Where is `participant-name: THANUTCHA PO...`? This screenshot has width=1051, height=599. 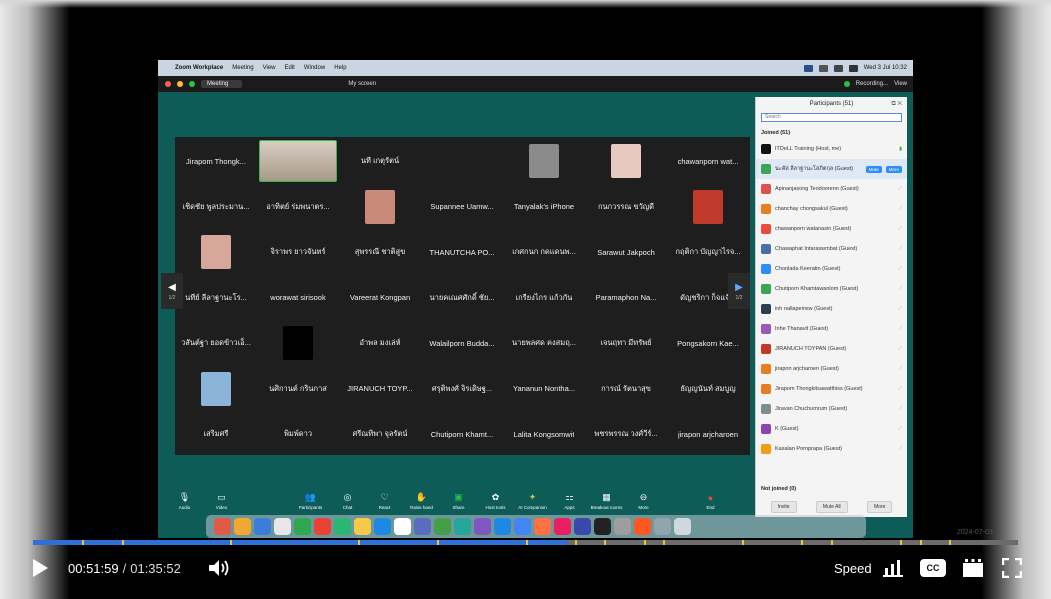
participant-name: THANUTCHA PO... is located at coordinates (462, 252).